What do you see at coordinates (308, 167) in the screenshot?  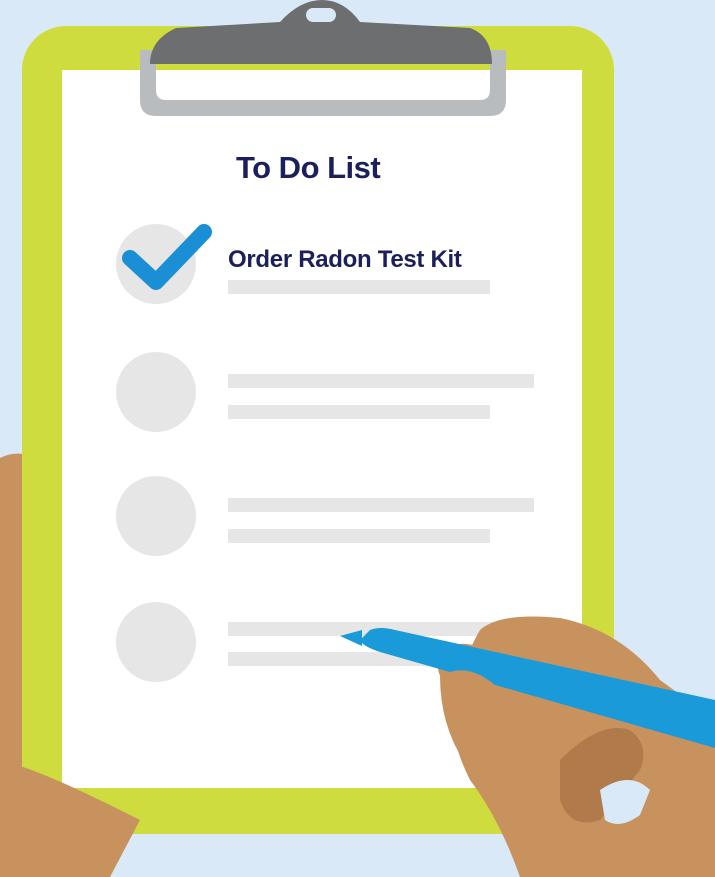 I see `page-title: To Do List` at bounding box center [308, 167].